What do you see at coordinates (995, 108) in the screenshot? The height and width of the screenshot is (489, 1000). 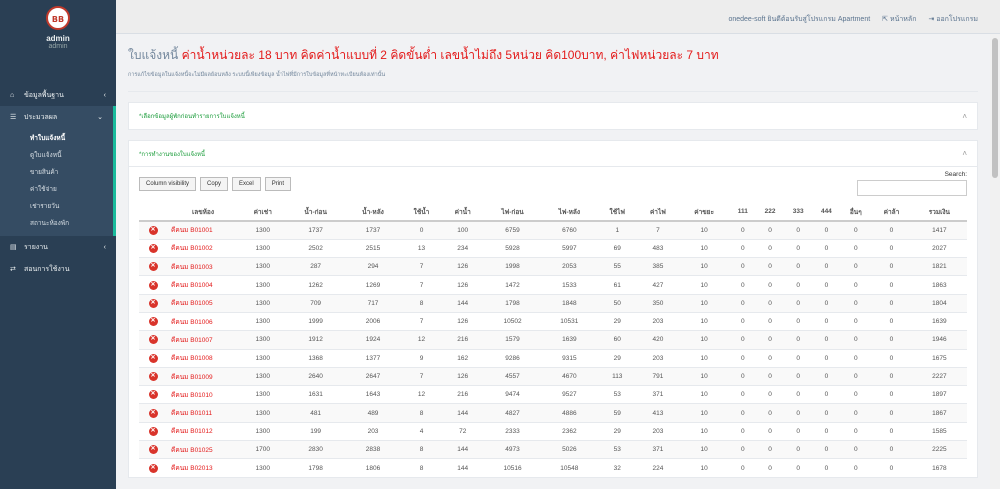 I see `scrollbar-thumb` at bounding box center [995, 108].